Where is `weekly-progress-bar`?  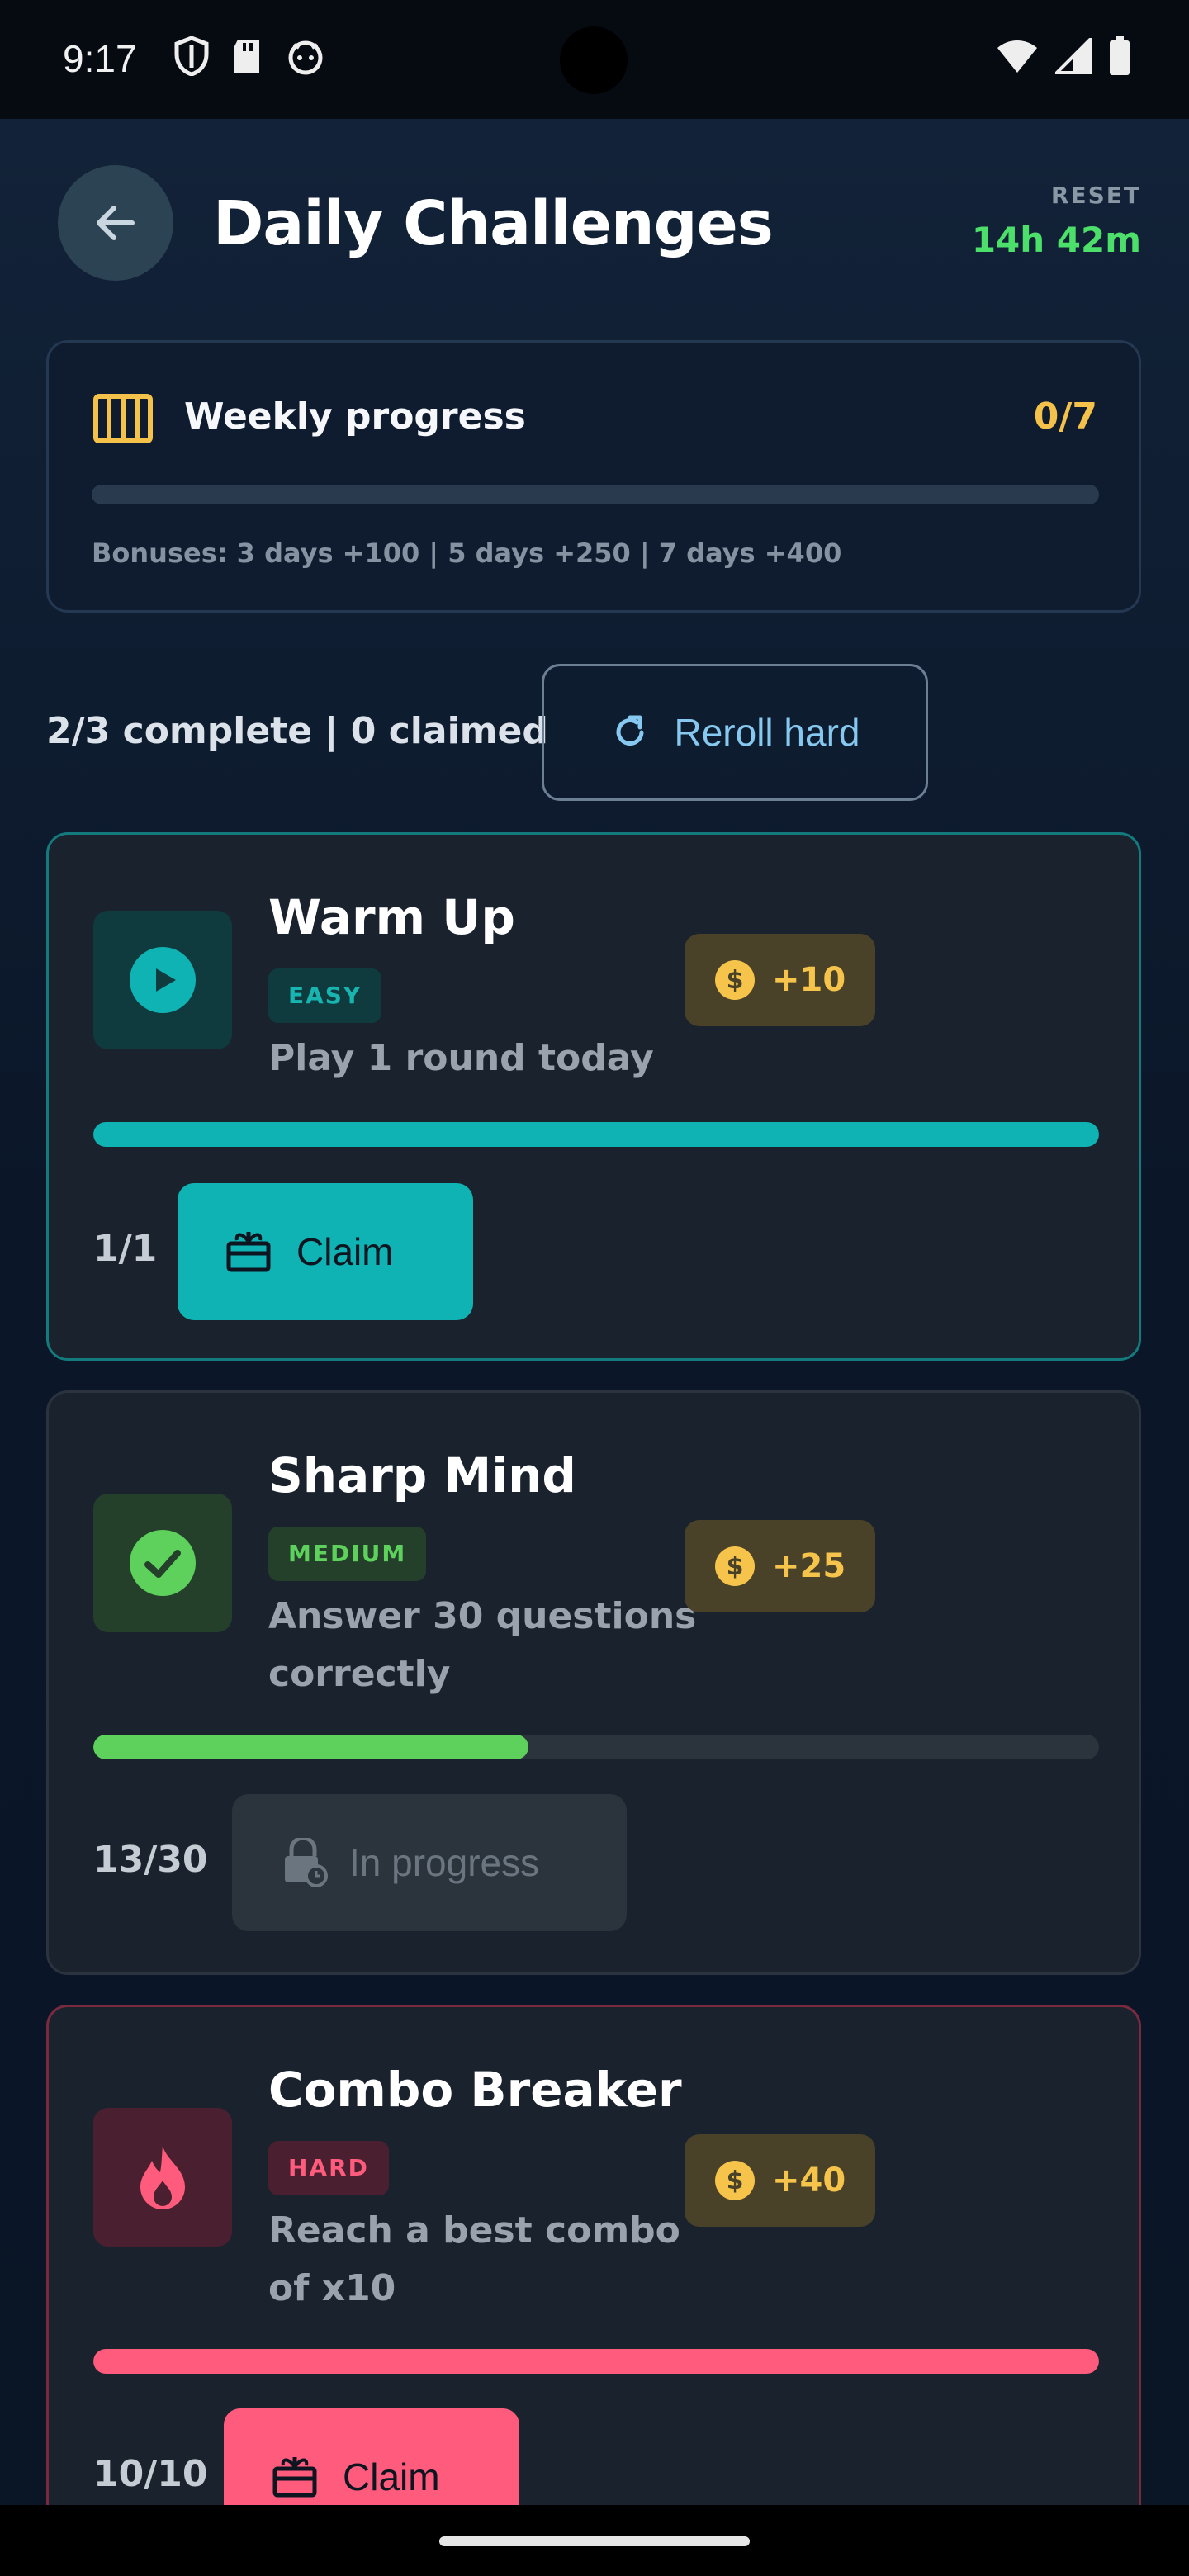
weekly-progress-bar is located at coordinates (595, 494).